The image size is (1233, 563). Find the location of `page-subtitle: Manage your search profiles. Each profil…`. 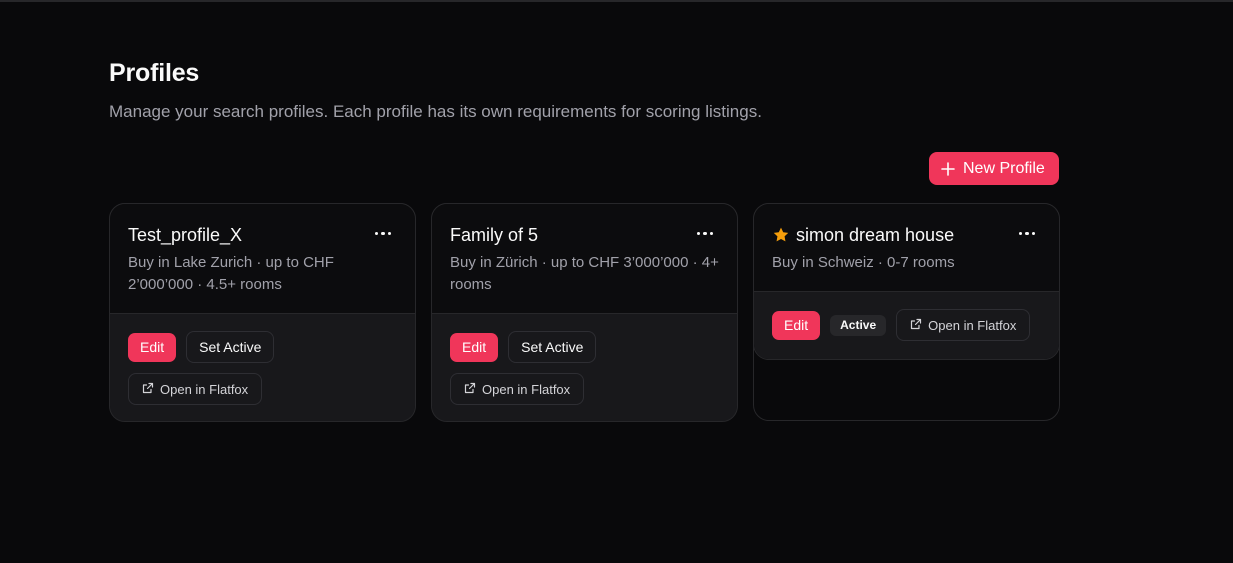

page-subtitle: Manage your search profiles. Each profil… is located at coordinates (435, 111).